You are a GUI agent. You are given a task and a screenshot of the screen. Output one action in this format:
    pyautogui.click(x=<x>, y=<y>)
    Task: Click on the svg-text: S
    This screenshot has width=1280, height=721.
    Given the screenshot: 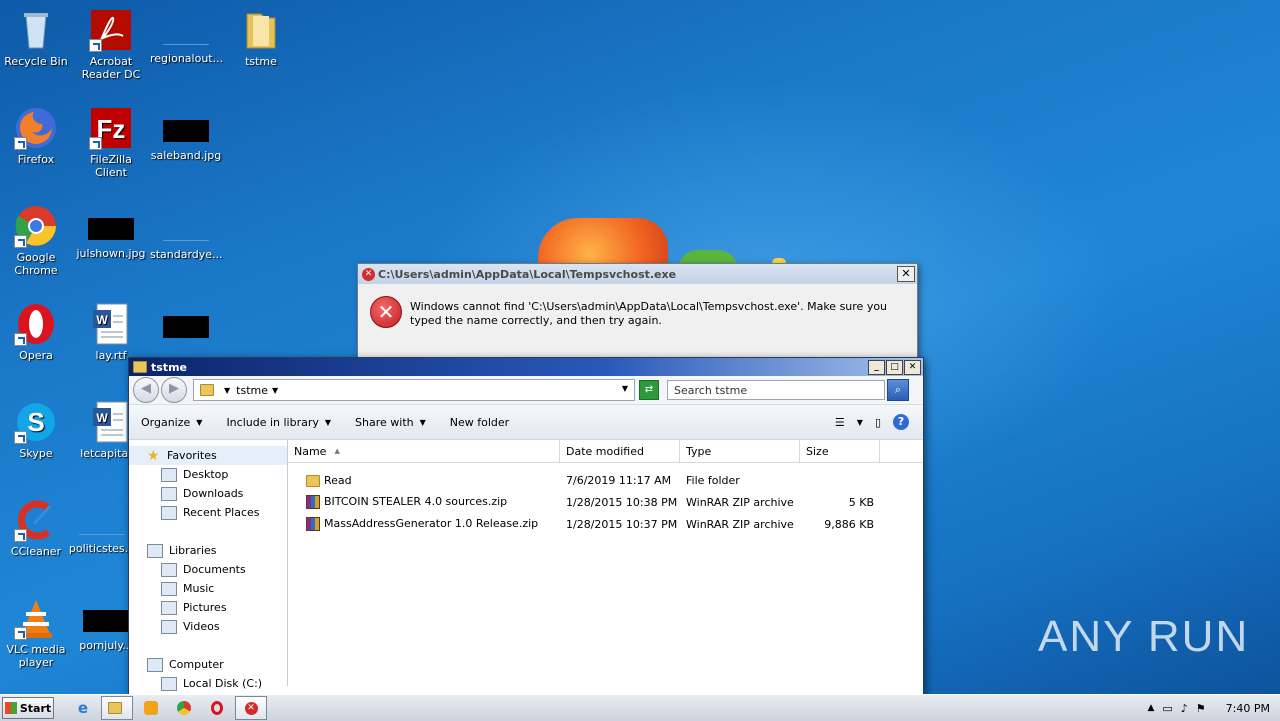 What is the action you would take?
    pyautogui.click(x=35, y=422)
    